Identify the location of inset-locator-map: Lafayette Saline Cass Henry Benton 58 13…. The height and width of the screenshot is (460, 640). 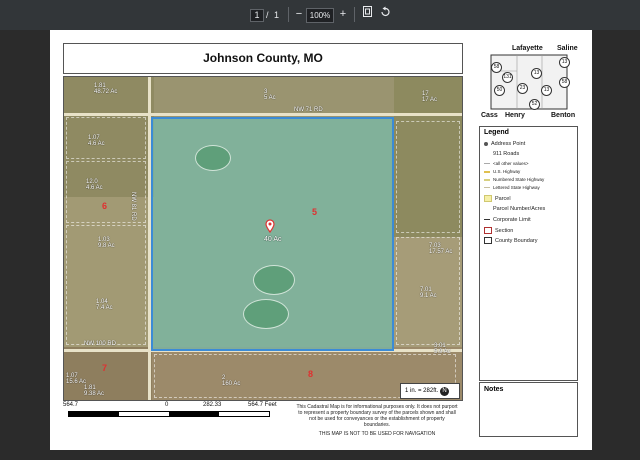
(528, 82).